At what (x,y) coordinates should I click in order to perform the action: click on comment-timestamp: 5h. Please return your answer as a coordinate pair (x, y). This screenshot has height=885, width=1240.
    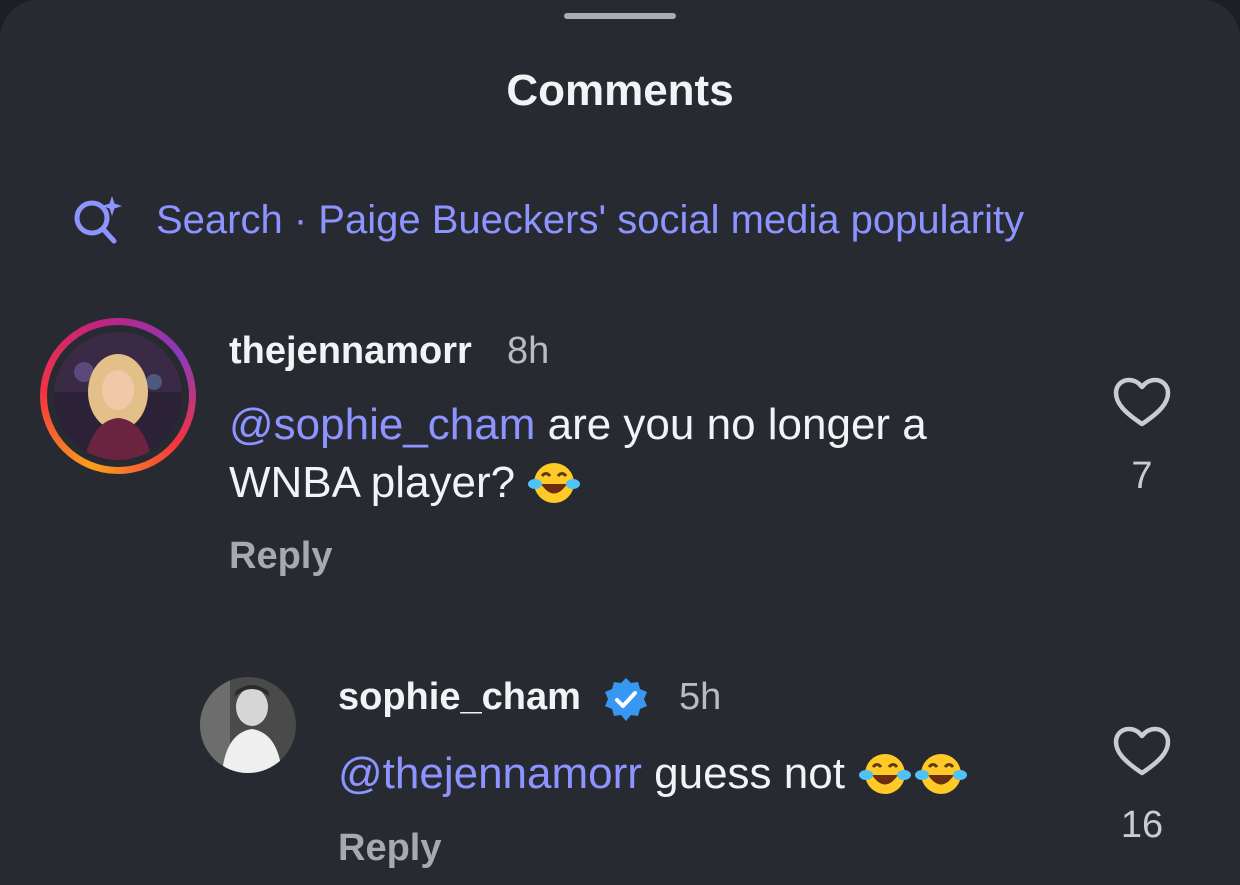
    Looking at the image, I should click on (700, 697).